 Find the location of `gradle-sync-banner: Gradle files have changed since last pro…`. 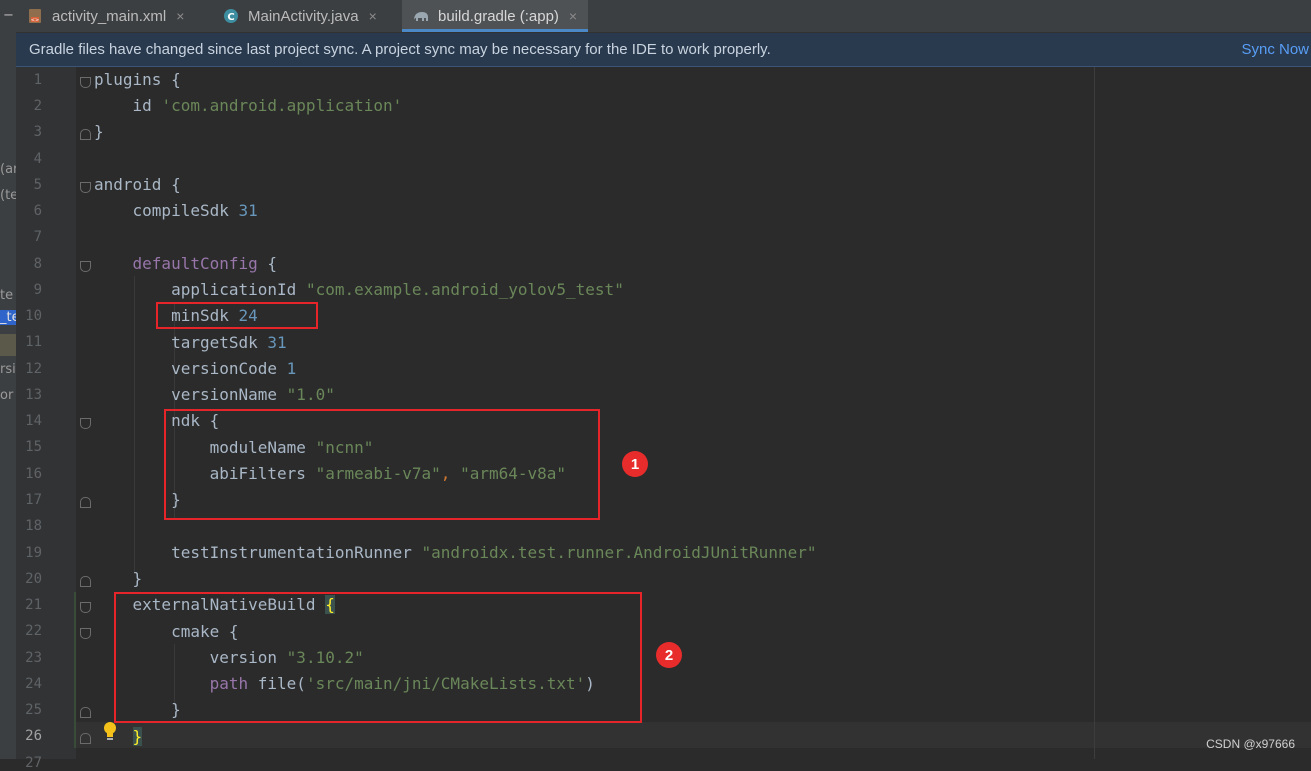

gradle-sync-banner: Gradle files have changed since last pro… is located at coordinates (663, 50).